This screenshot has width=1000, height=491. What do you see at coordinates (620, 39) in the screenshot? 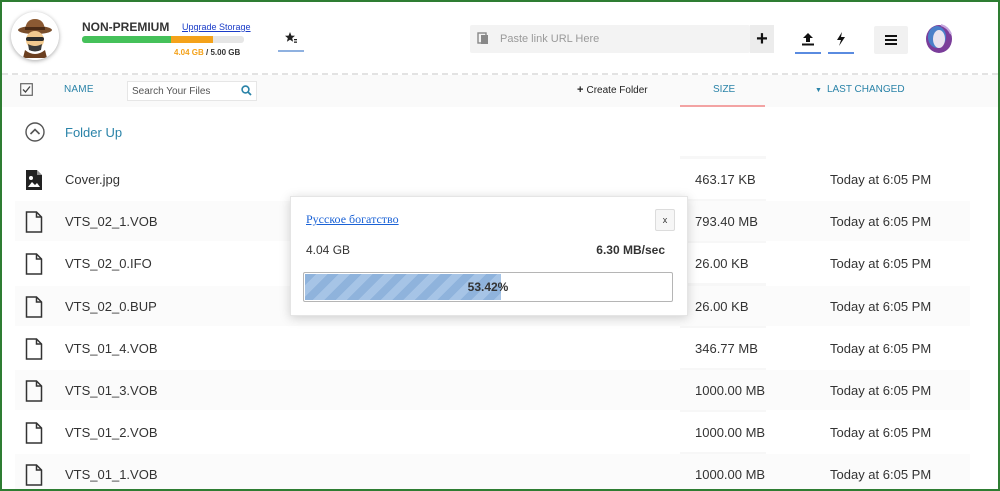
I see `url-input` at bounding box center [620, 39].